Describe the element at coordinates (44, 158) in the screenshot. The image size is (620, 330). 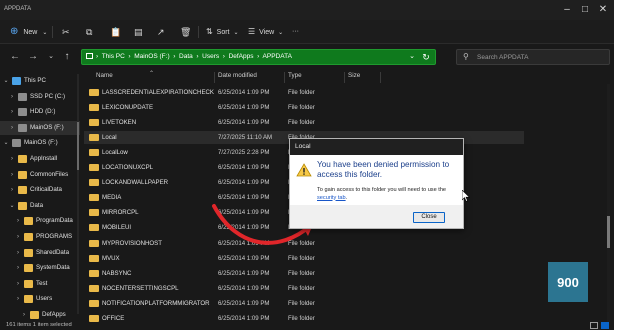
I see `nav-item-label: AppInstall` at that location.